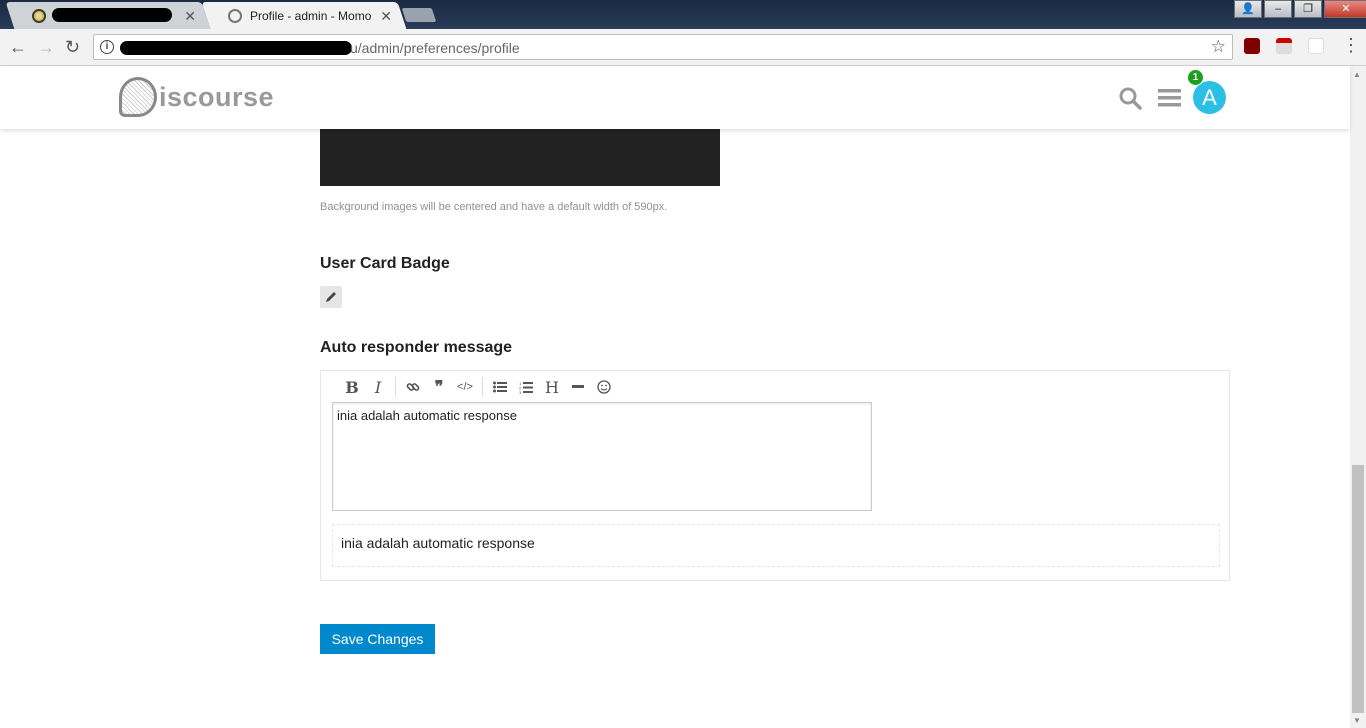 The width and height of the screenshot is (1366, 728). What do you see at coordinates (235, 15) in the screenshot?
I see `discourse-favicon-icon` at bounding box center [235, 15].